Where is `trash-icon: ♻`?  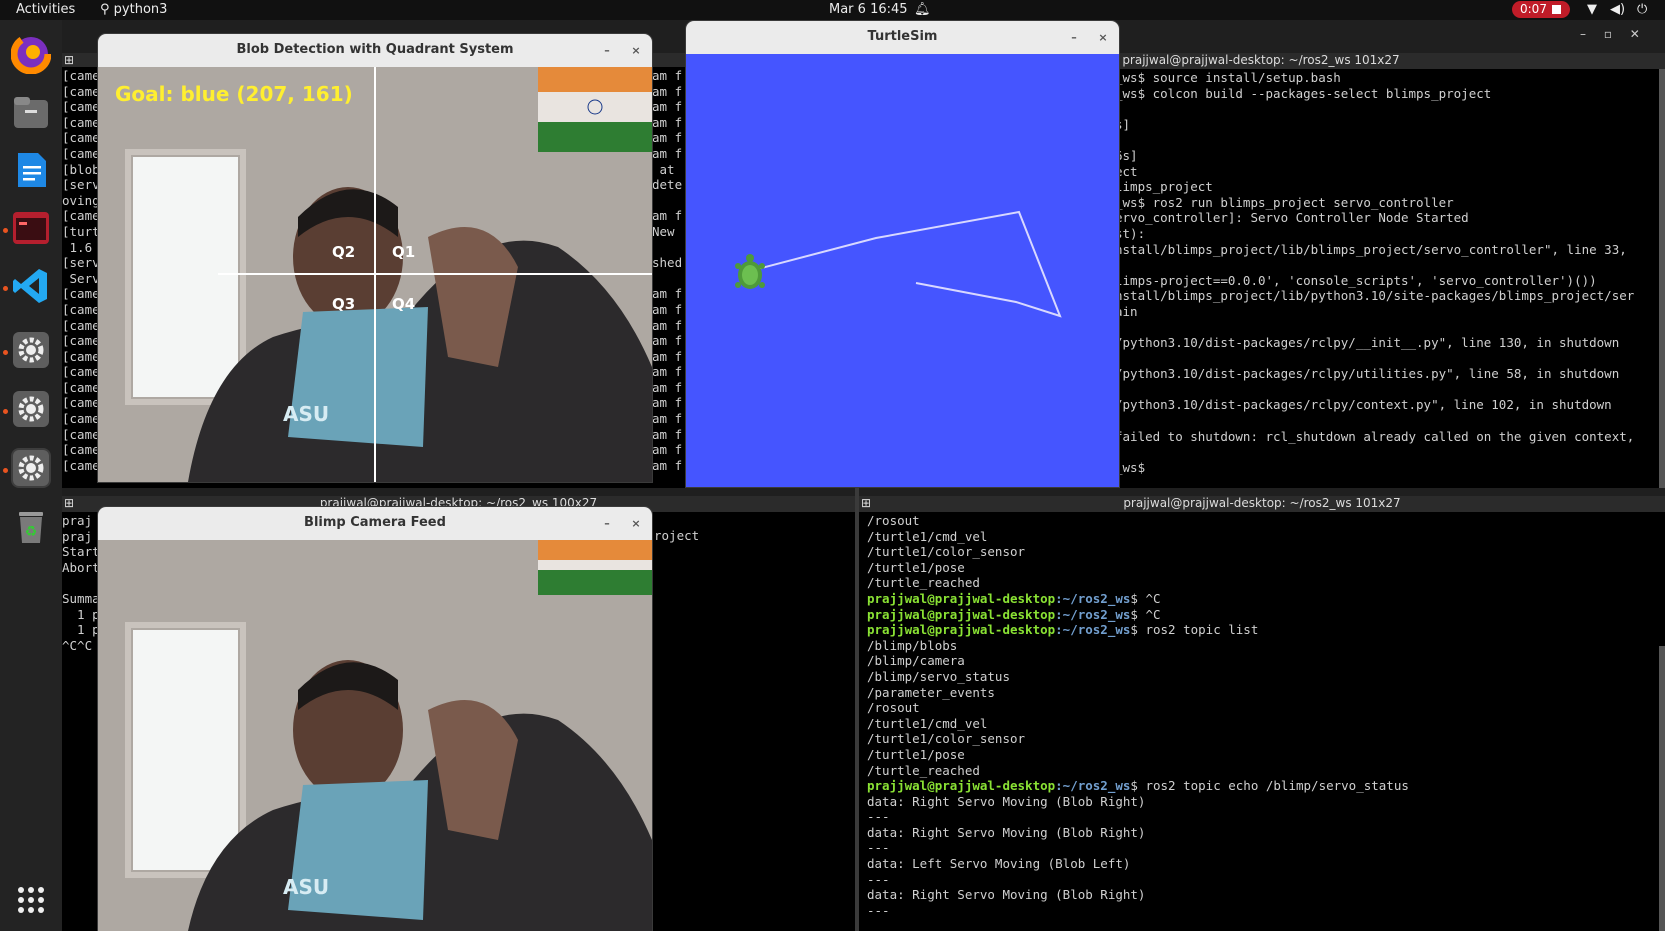
trash-icon: ♻ is located at coordinates (31, 526).